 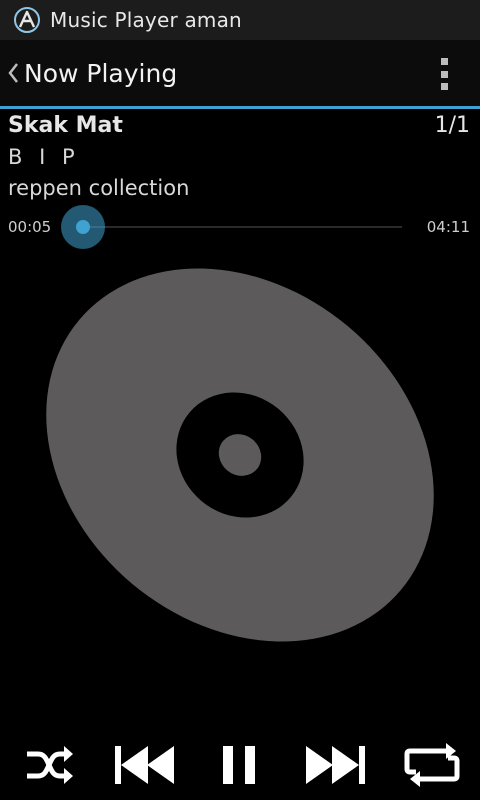 I want to click on action-bar: Now Playing, so click(x=240, y=73).